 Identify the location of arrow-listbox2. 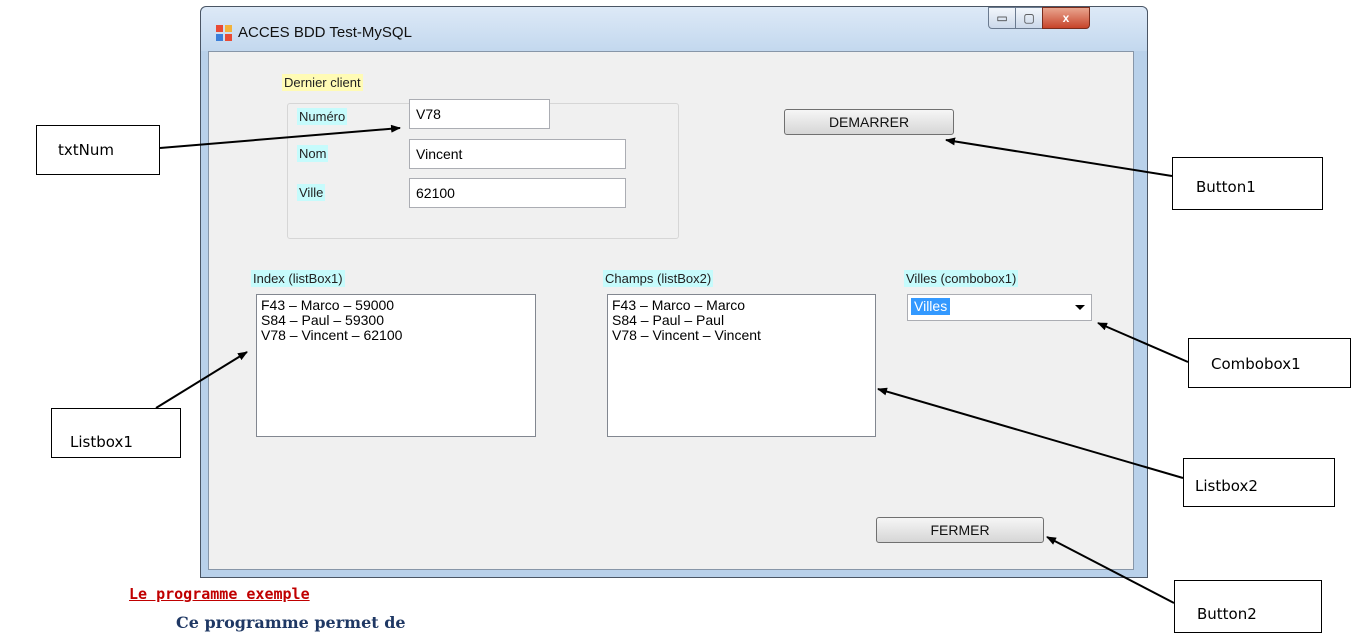
(1030, 433).